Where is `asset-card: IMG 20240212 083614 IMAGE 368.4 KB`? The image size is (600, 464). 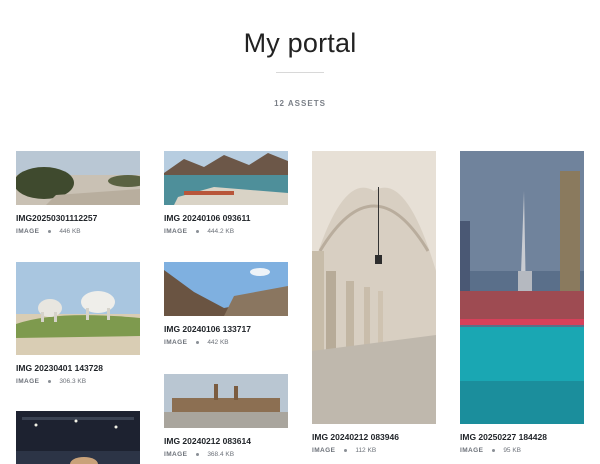
asset-card: IMG 20240212 083614 IMAGE 368.4 KB is located at coordinates (226, 416).